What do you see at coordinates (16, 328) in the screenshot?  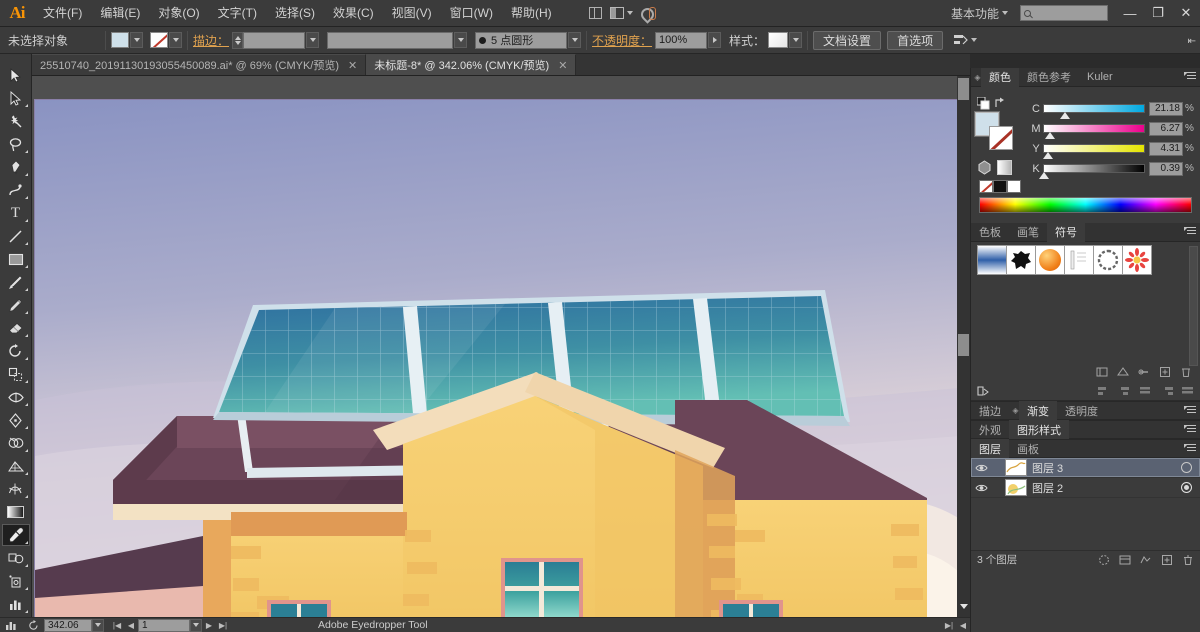 I see `eraser-tool` at bounding box center [16, 328].